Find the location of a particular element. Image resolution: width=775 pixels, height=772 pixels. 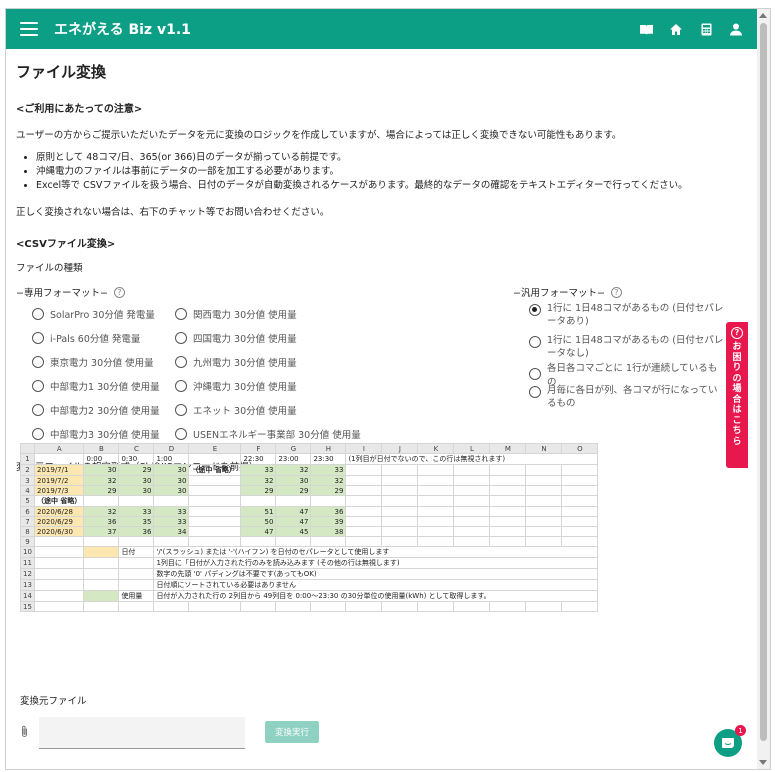

radio-label: i-Pals 60分値 発電量 is located at coordinates (95, 339).